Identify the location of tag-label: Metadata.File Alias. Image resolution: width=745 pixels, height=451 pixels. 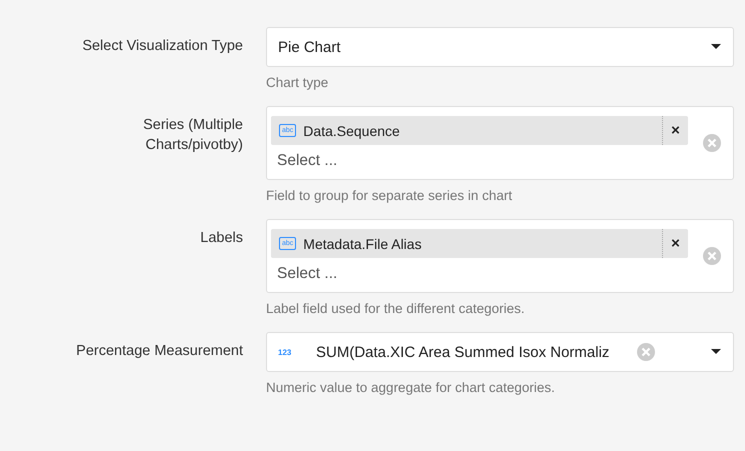
(363, 244).